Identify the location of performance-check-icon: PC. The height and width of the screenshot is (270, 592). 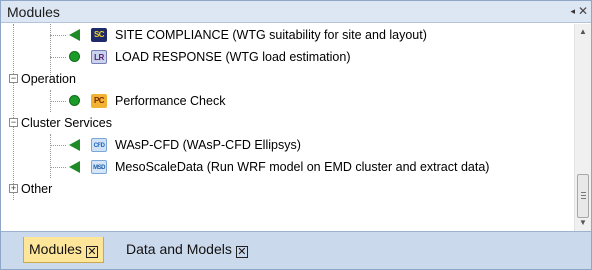
(99, 101).